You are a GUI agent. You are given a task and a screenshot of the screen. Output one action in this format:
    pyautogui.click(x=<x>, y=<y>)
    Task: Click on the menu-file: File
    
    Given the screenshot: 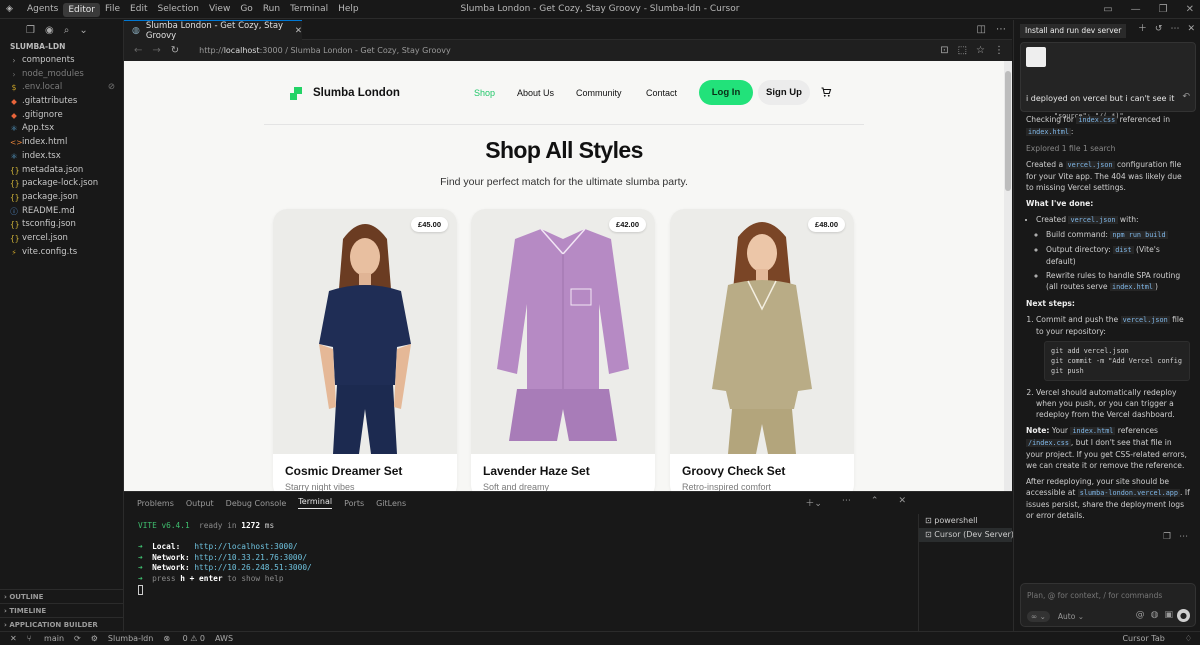 What is the action you would take?
    pyautogui.click(x=112, y=9)
    